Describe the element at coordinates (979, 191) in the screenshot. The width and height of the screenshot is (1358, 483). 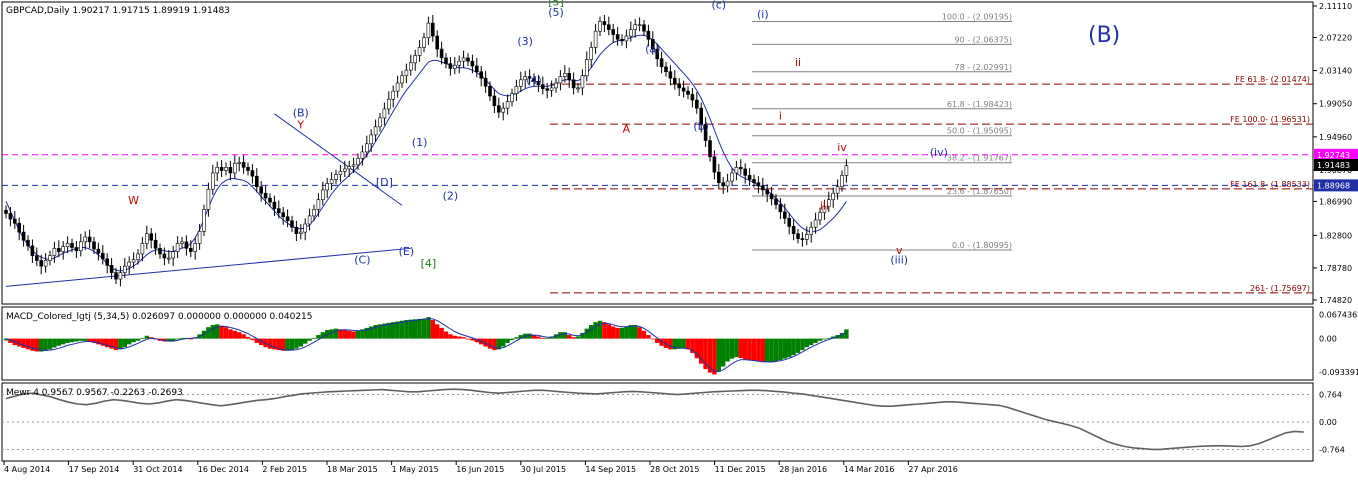
I see `fib-level-label: 23.6 - (1.87650)` at that location.